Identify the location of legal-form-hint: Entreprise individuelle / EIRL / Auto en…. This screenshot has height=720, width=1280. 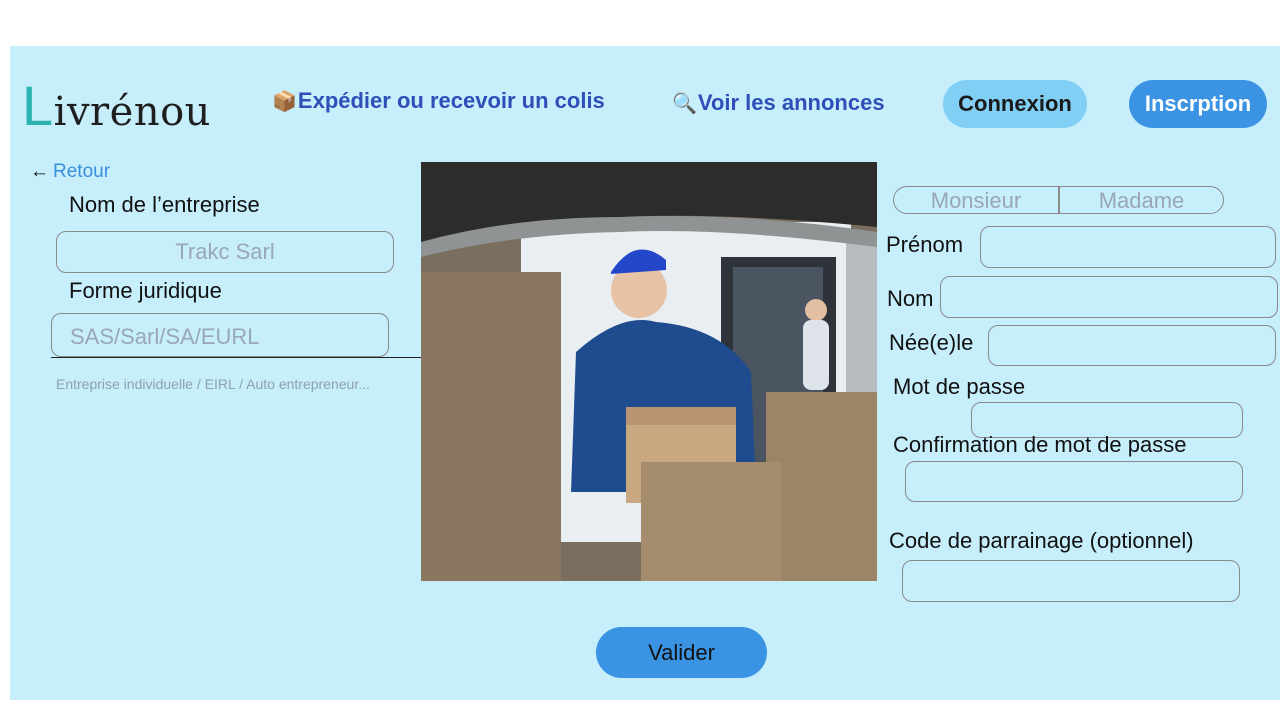
(213, 384).